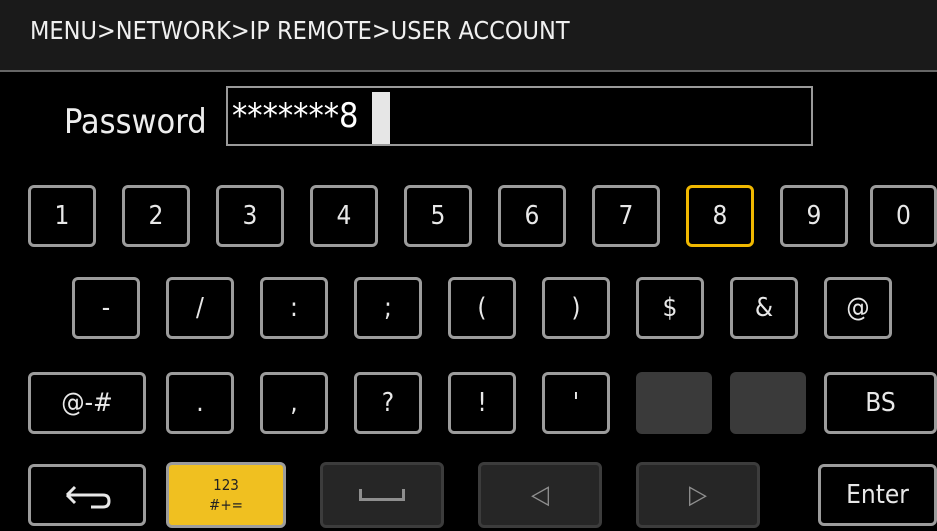 The width and height of the screenshot is (937, 531). Describe the element at coordinates (294, 403) in the screenshot. I see `key-comma: ,` at that location.